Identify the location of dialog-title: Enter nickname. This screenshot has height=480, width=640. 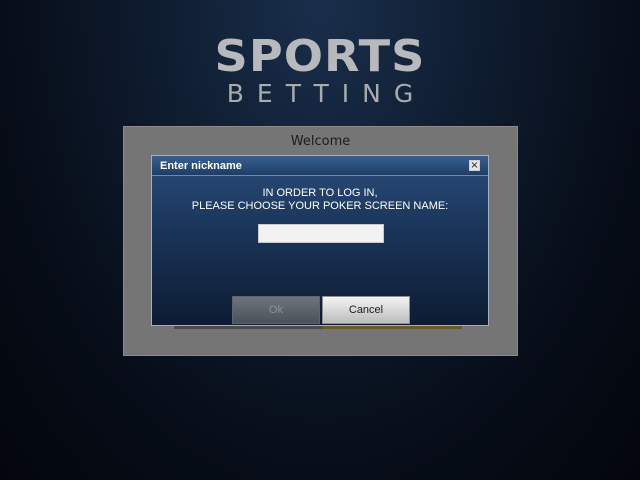
(201, 166).